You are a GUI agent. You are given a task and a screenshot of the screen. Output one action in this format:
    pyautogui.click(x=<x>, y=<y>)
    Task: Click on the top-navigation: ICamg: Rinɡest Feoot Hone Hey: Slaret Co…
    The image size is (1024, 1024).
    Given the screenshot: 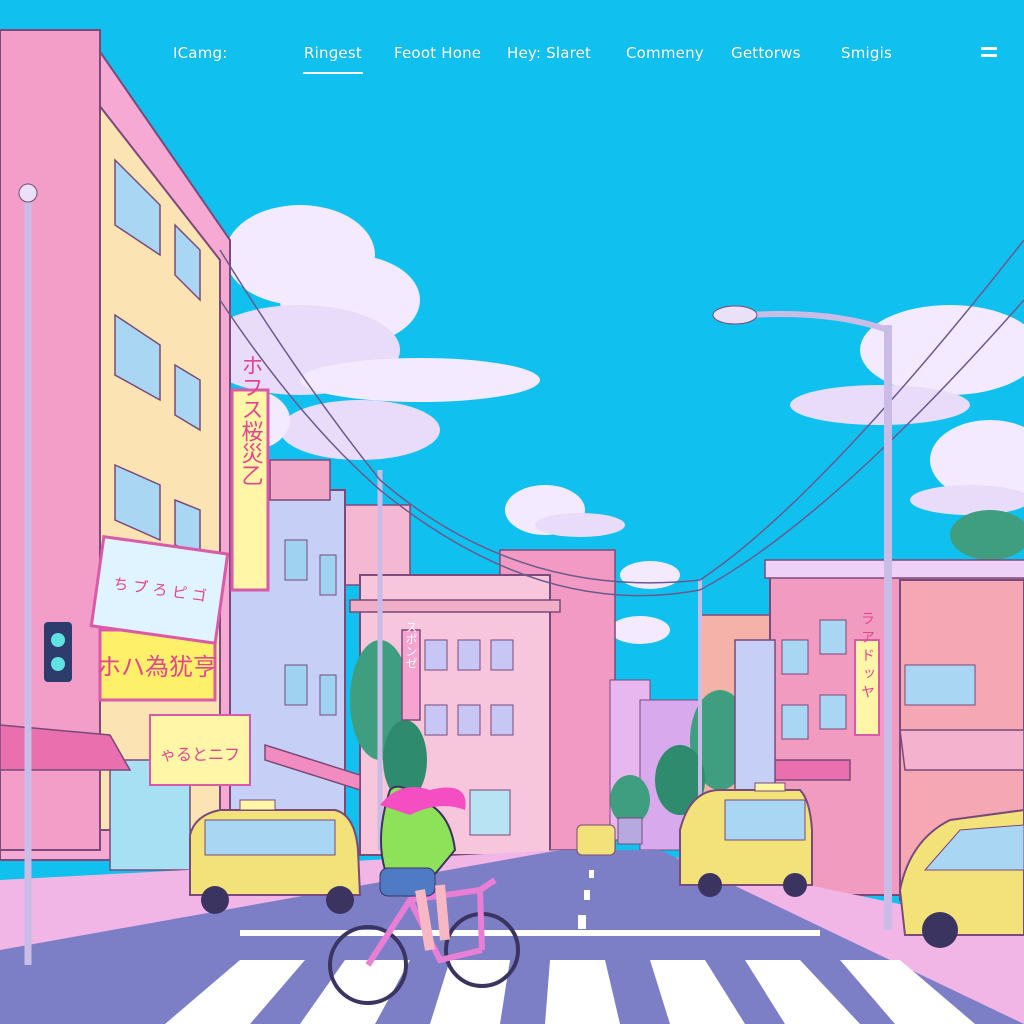 What is the action you would take?
    pyautogui.click(x=512, y=40)
    